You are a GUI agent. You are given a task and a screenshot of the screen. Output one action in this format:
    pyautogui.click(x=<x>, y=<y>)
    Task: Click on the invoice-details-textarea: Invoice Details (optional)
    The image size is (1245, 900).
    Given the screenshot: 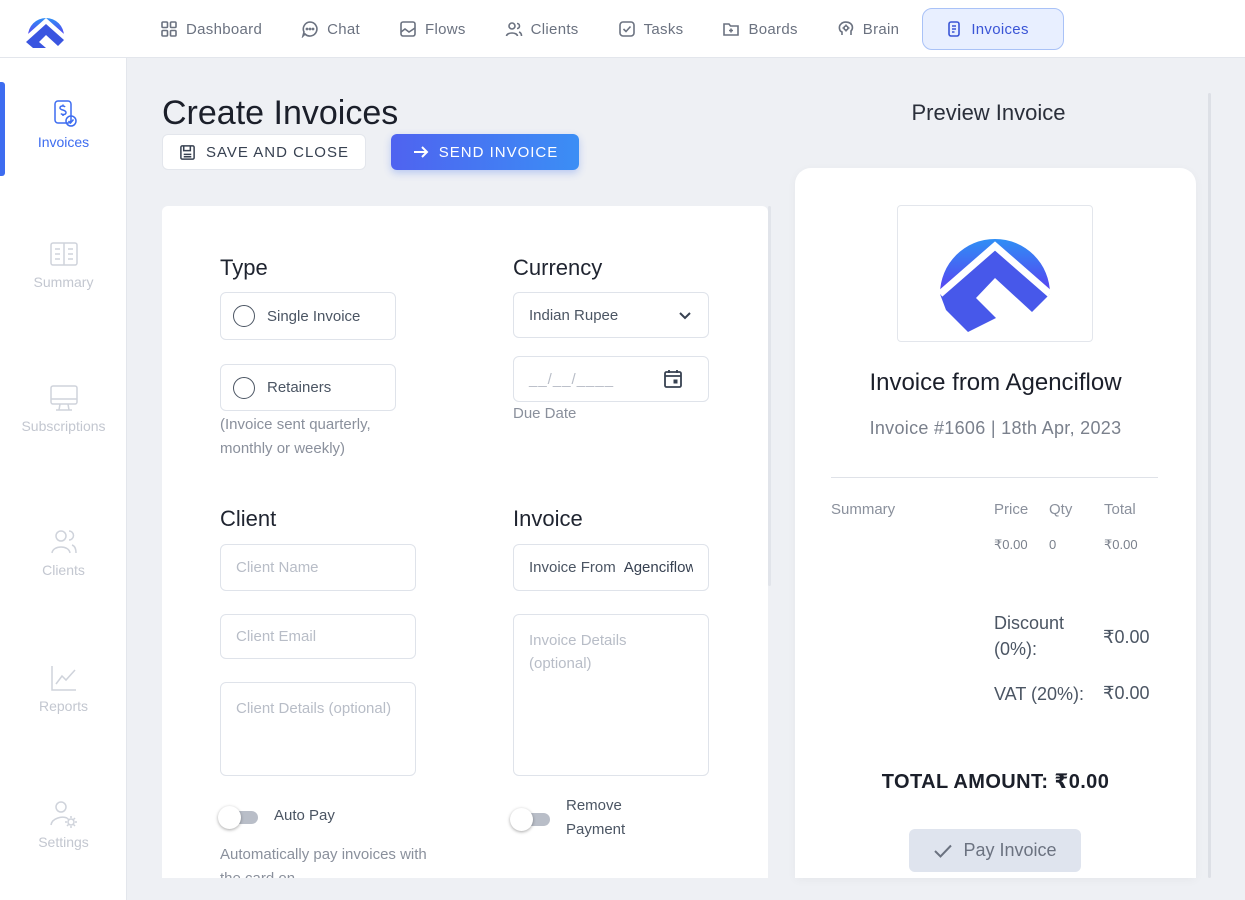 What is the action you would take?
    pyautogui.click(x=611, y=695)
    